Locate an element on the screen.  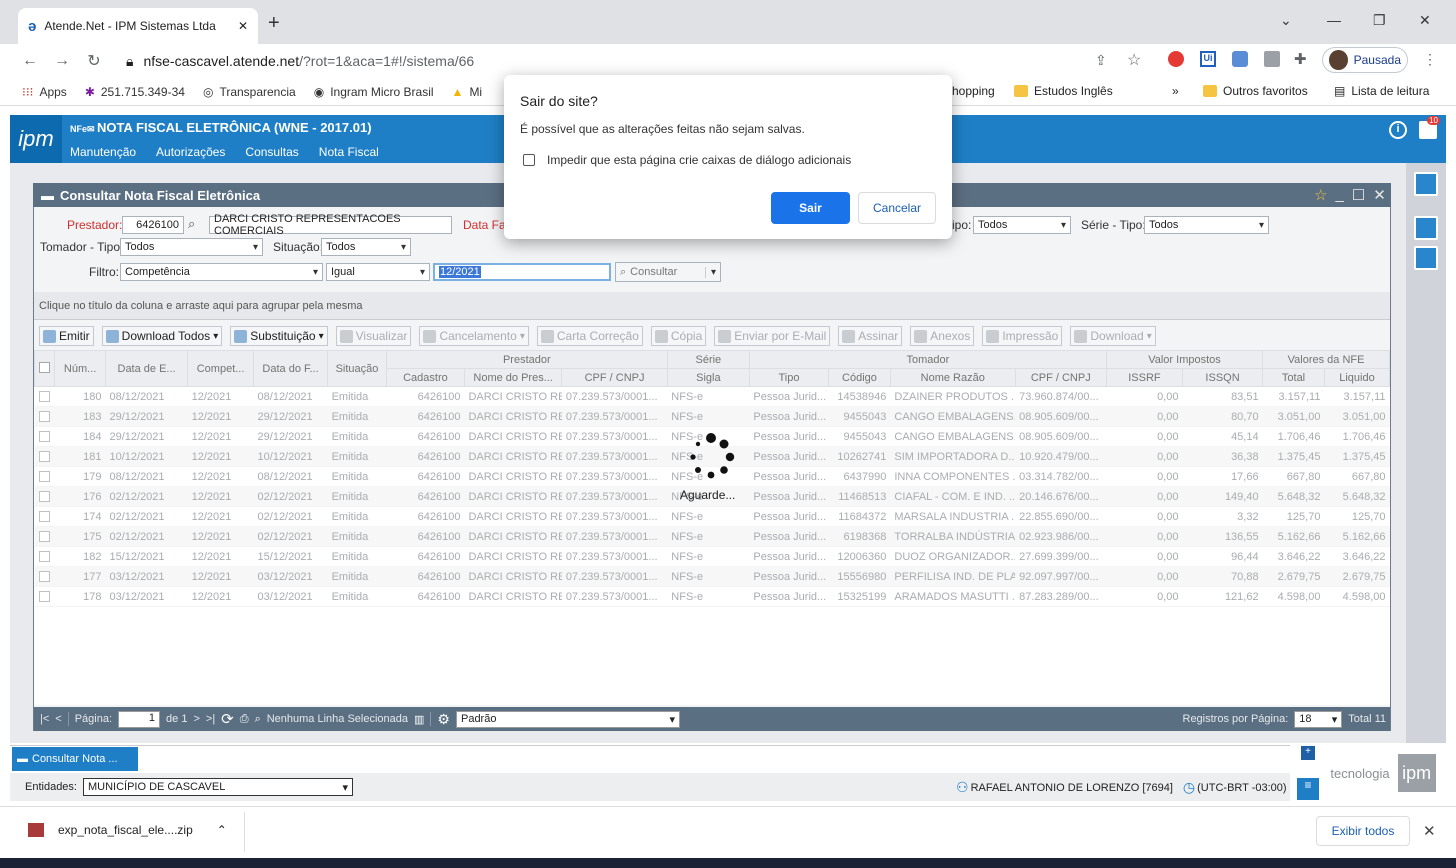
situacao-select: Todos ▾ is located at coordinates (366, 247).